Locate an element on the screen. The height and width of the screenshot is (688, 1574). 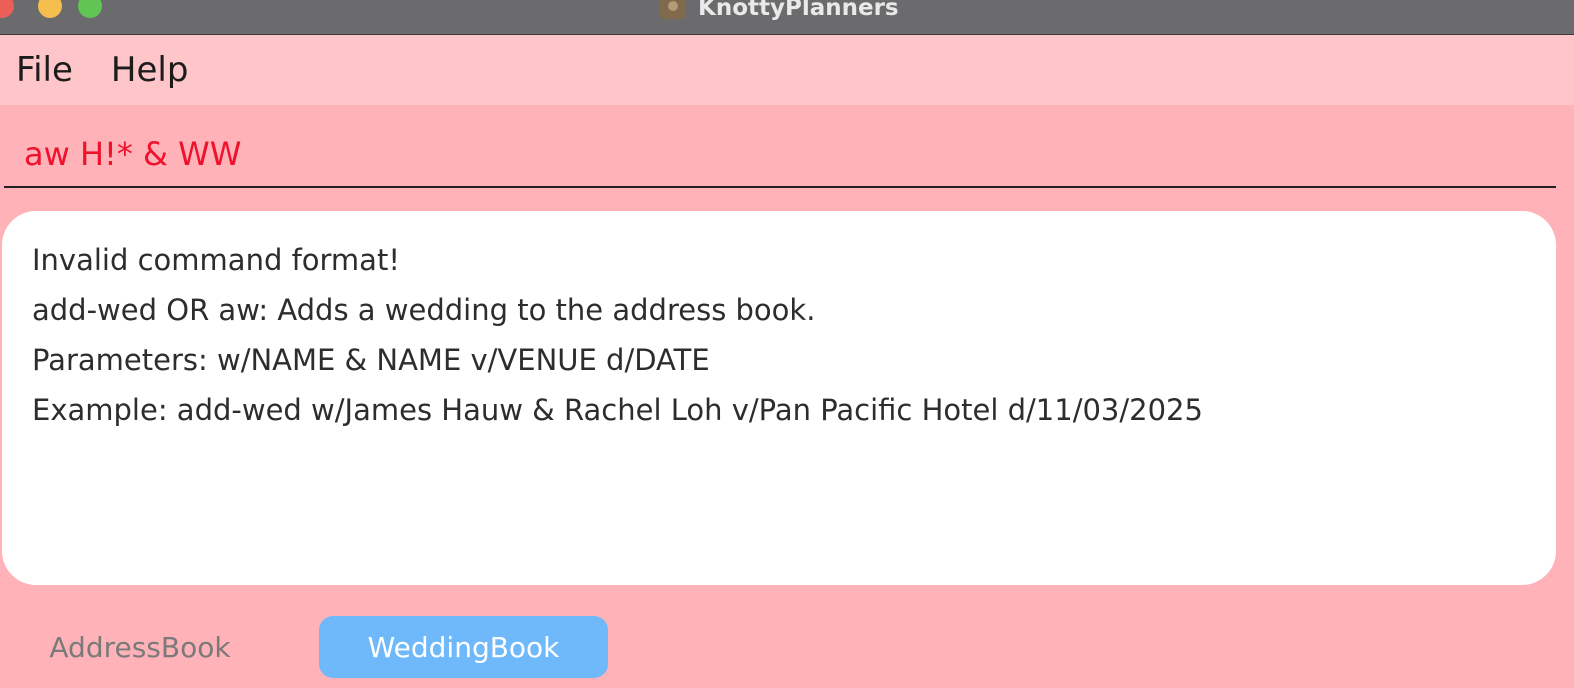
command-input is located at coordinates (774, 154).